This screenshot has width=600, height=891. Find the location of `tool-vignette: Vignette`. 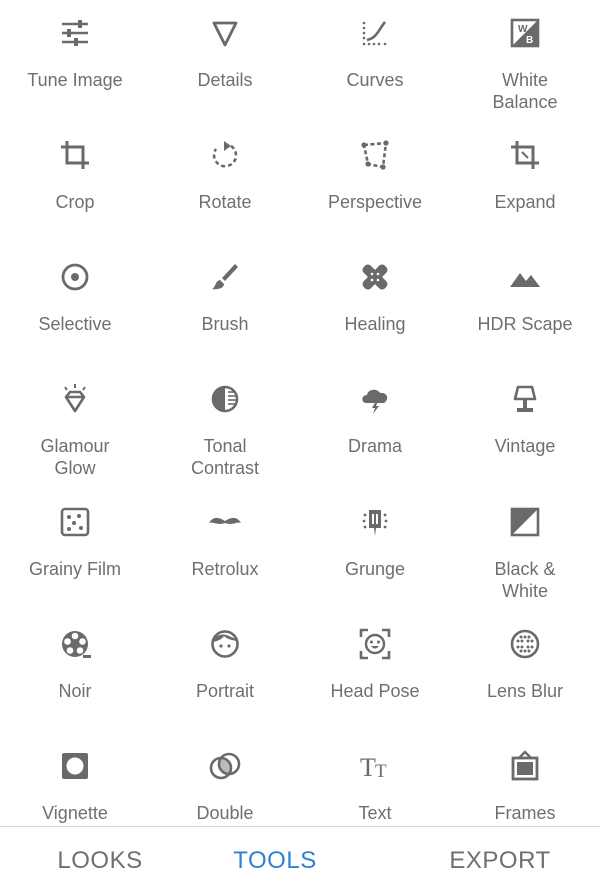

tool-vignette: Vignette is located at coordinates (75, 779).